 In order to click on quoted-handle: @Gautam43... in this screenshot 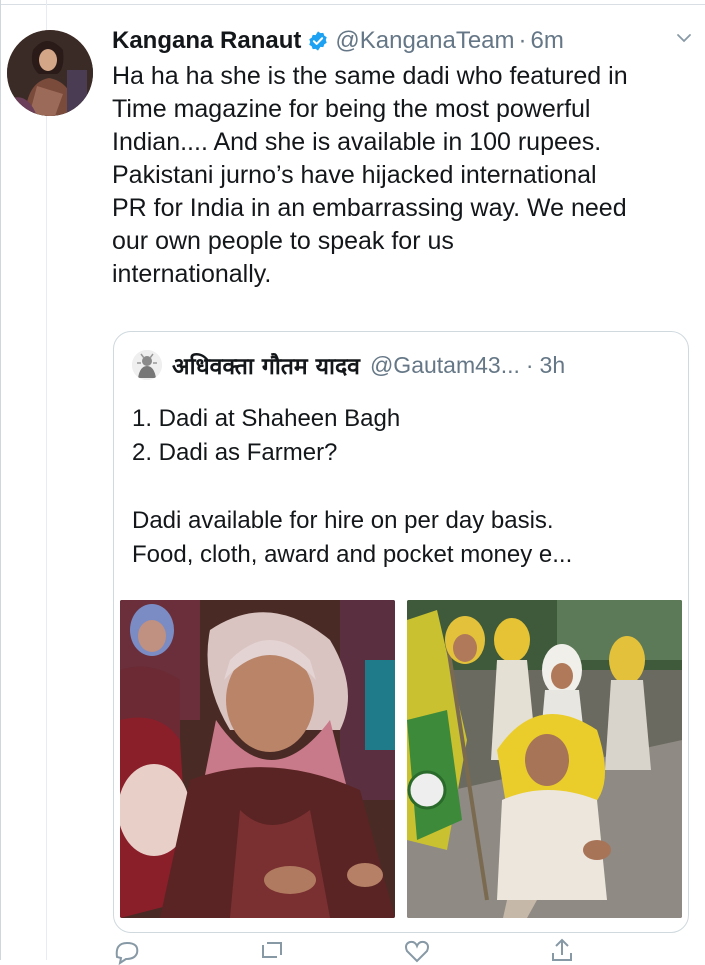, I will do `click(444, 364)`.